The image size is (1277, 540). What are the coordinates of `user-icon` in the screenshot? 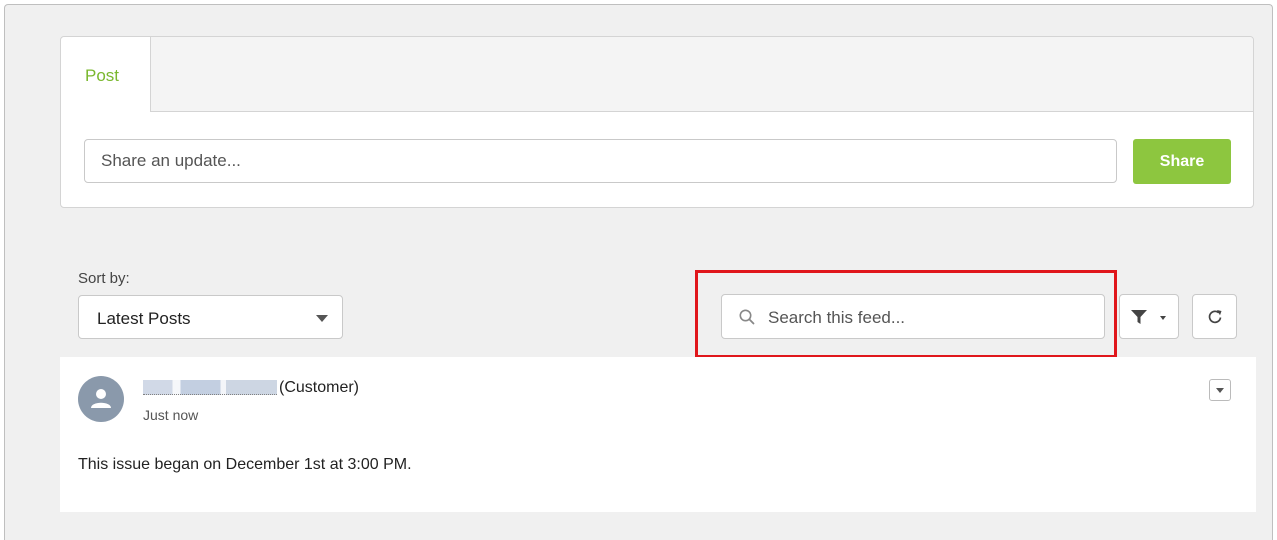 It's located at (101, 398).